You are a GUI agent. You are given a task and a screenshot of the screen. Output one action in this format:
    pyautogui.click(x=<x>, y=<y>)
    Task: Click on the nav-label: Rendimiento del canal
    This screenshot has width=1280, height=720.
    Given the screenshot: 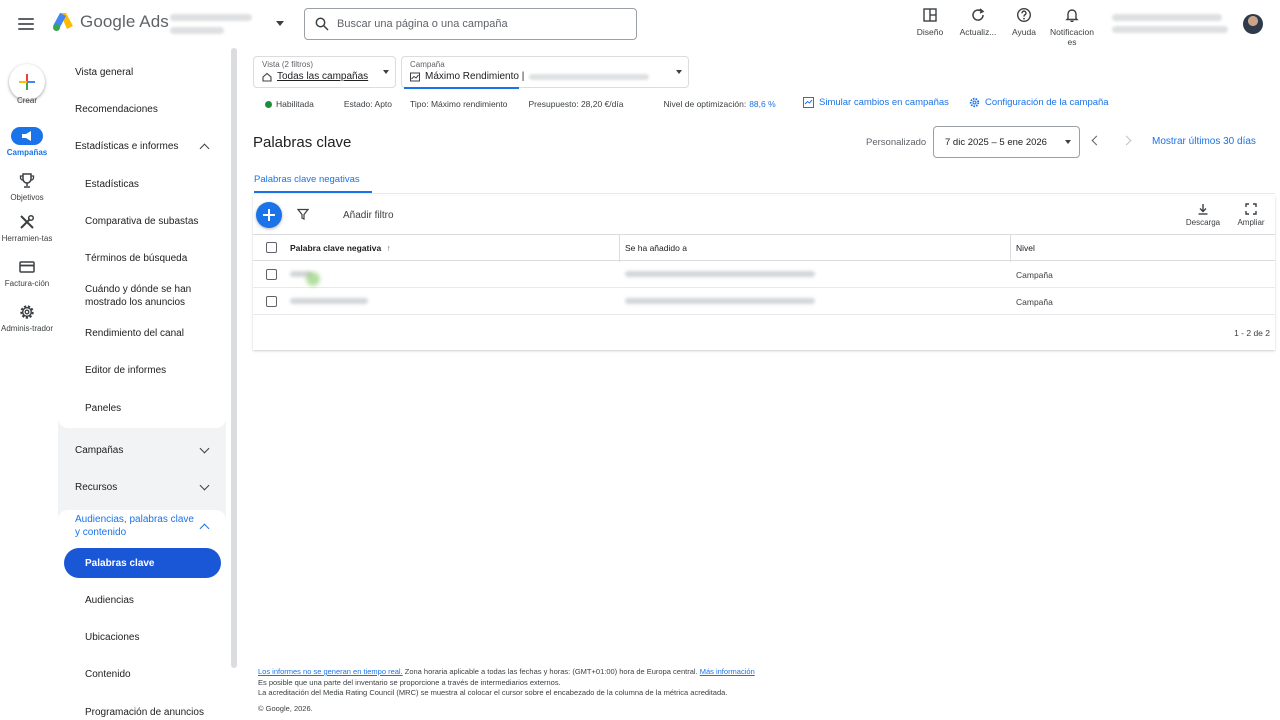 What is the action you would take?
    pyautogui.click(x=134, y=333)
    